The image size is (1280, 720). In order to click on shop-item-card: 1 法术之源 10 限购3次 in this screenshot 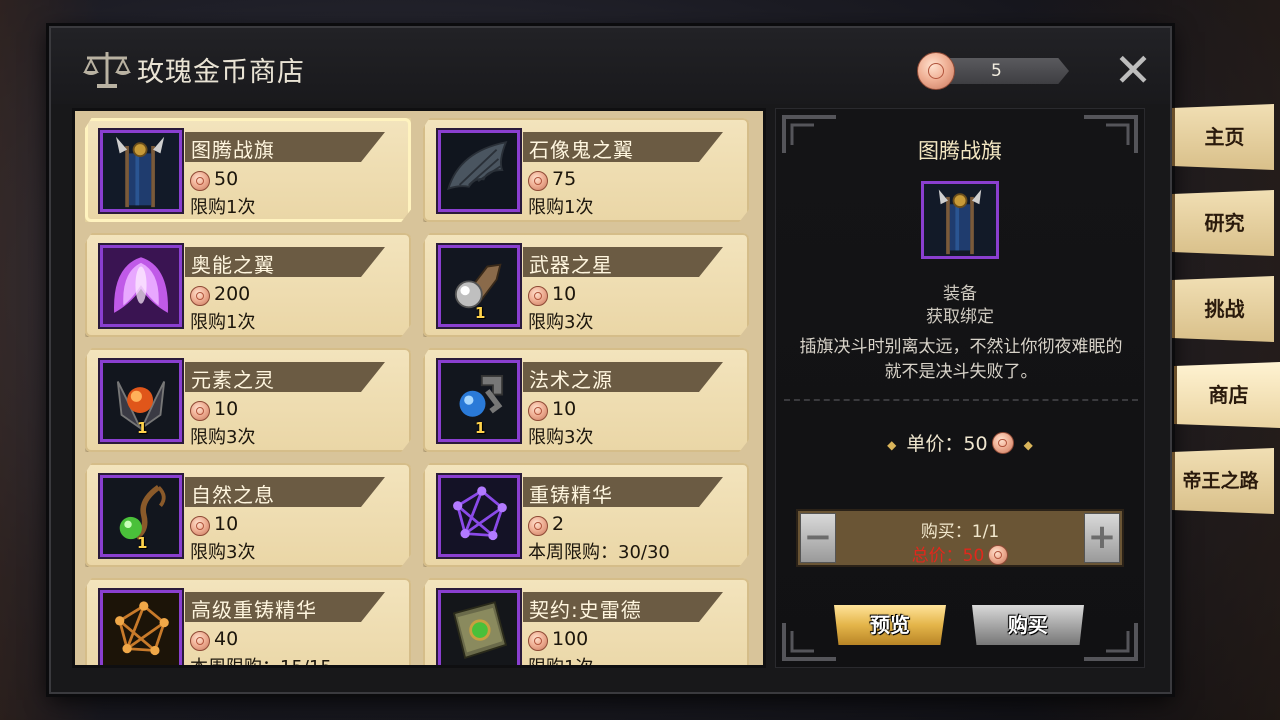, I will do `click(586, 400)`.